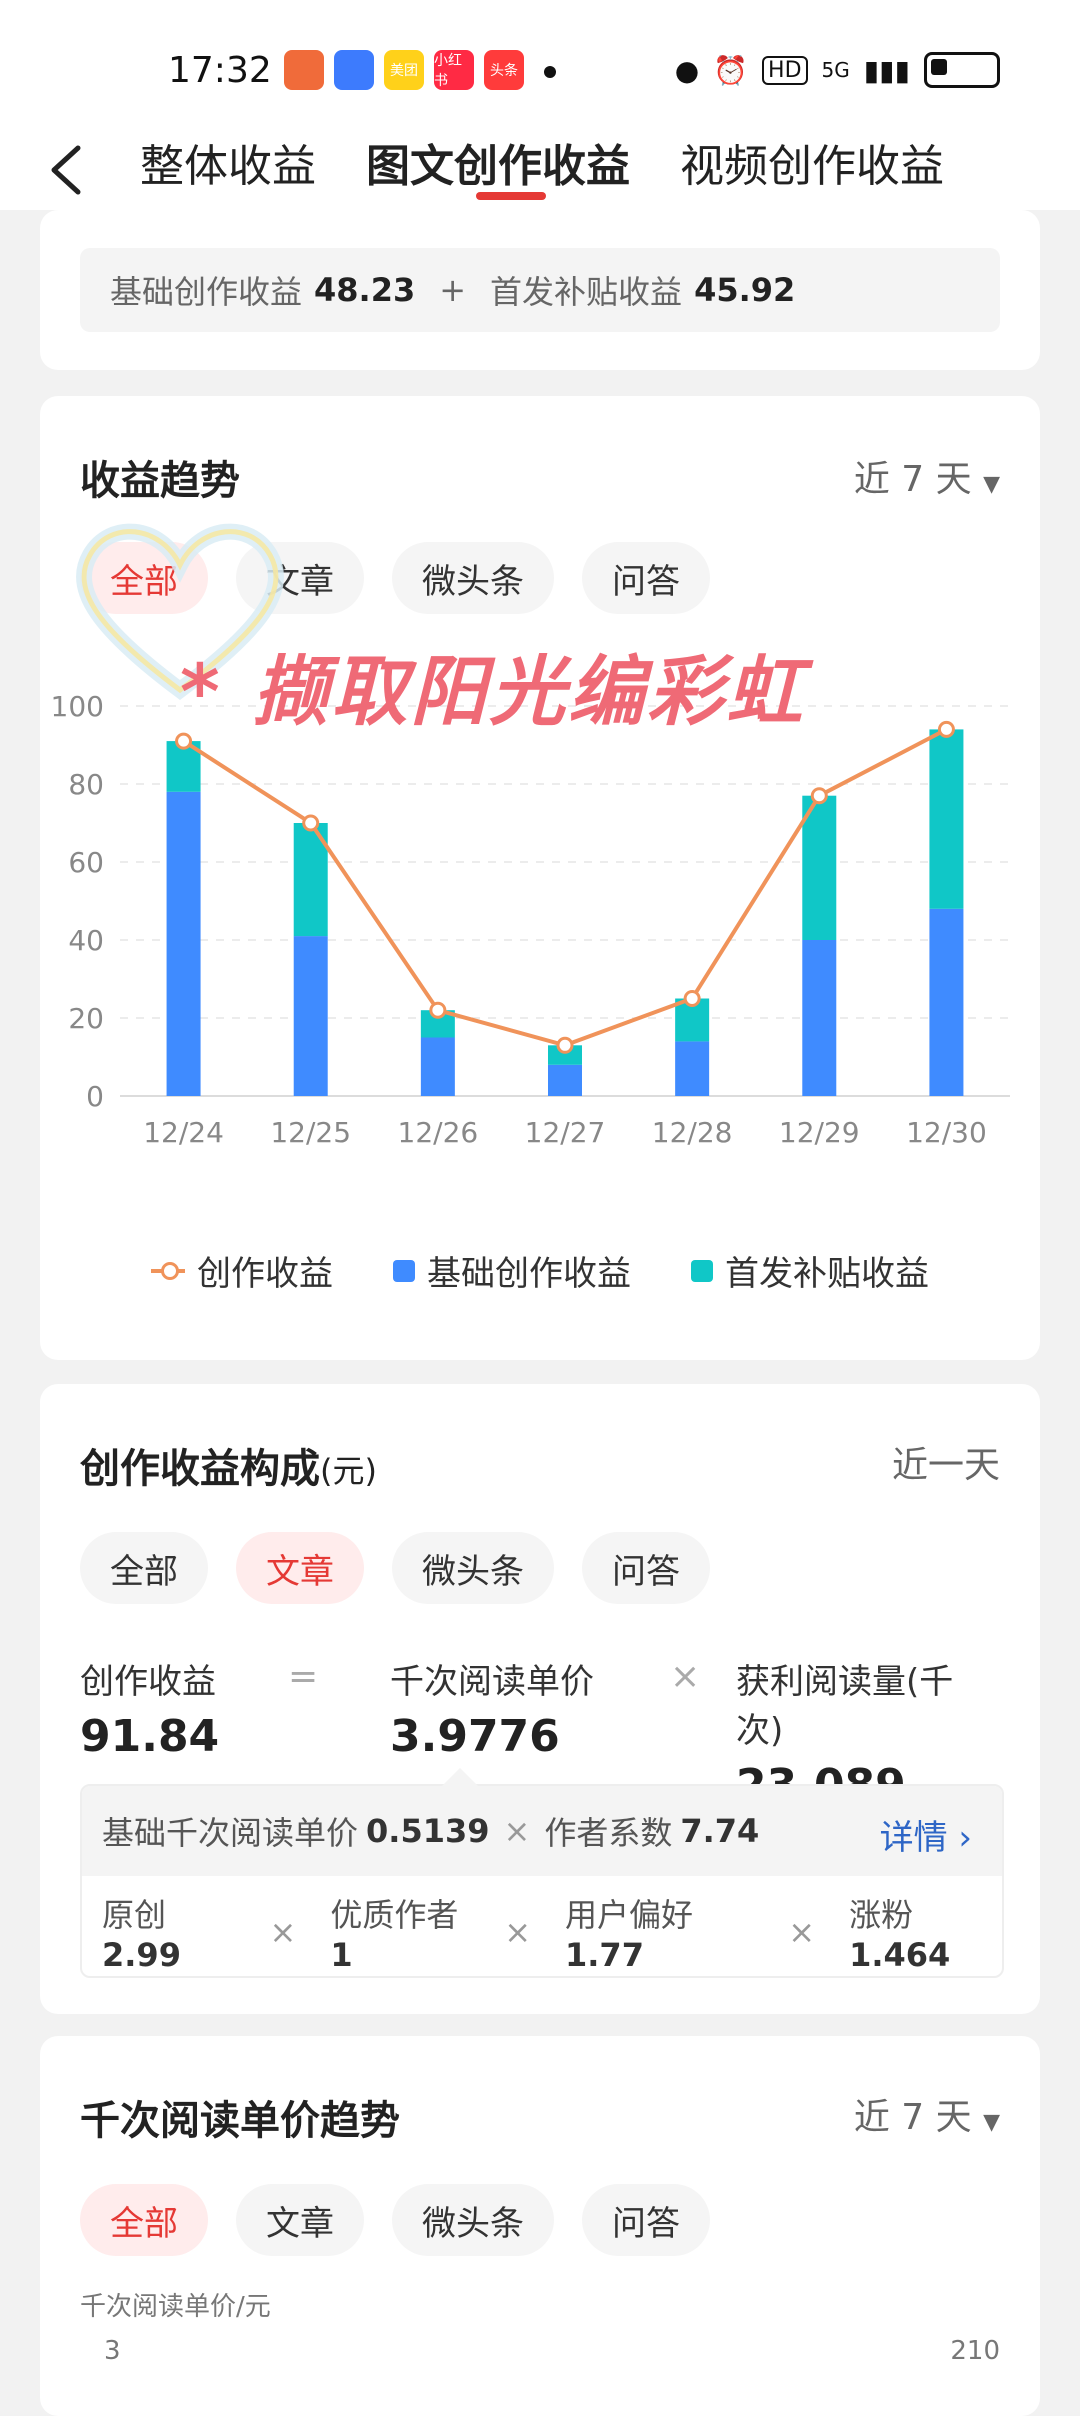 The width and height of the screenshot is (1080, 2416). Describe the element at coordinates (404, 70) in the screenshot. I see `meituan-icon: 美团` at that location.